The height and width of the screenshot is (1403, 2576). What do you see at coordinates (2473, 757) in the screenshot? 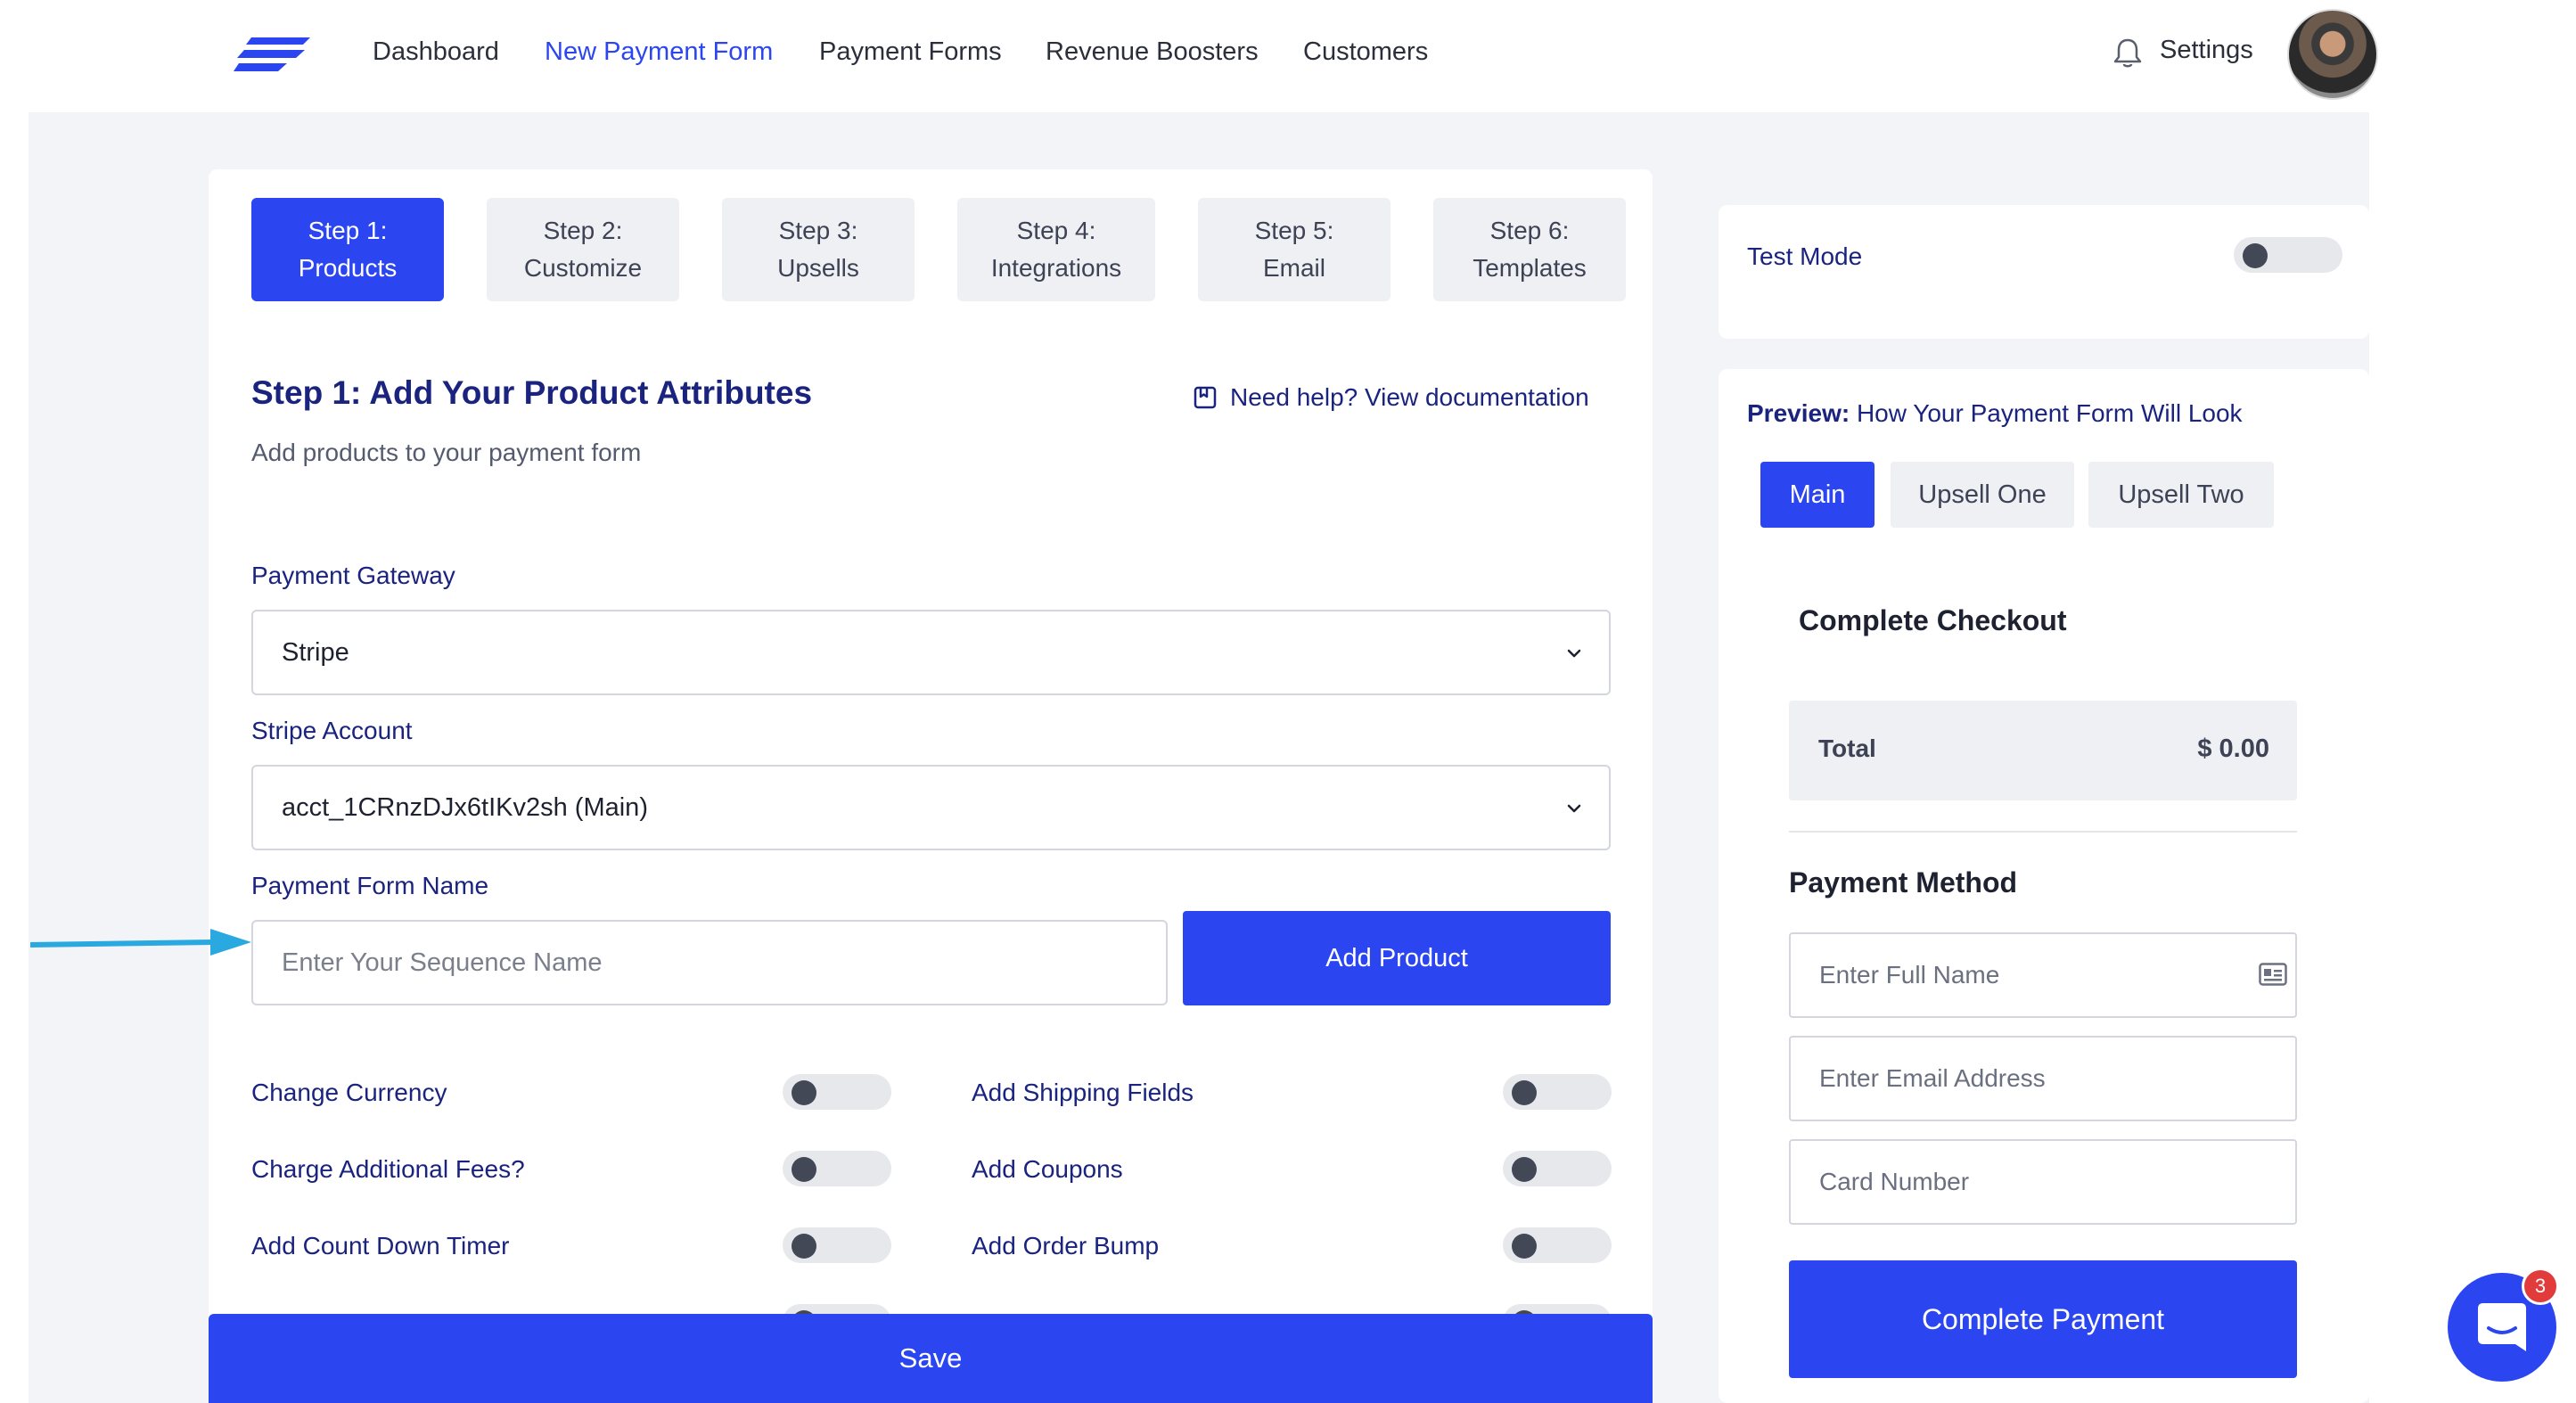
I see `page-right-margin` at bounding box center [2473, 757].